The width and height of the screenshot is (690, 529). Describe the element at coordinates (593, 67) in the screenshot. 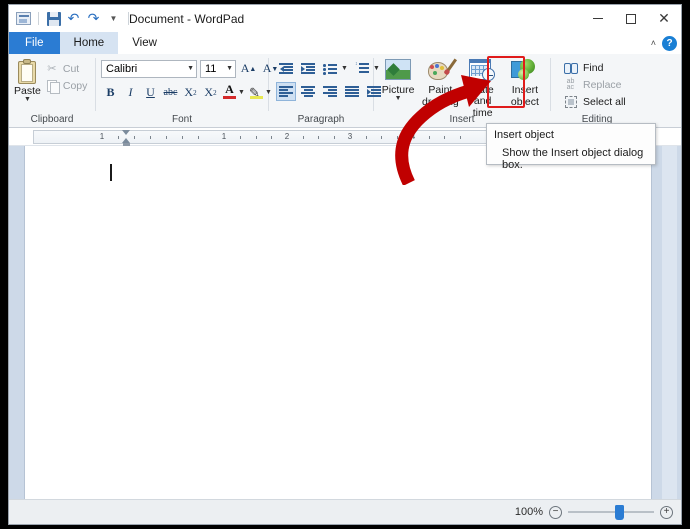

I see `find-label: Find` at that location.